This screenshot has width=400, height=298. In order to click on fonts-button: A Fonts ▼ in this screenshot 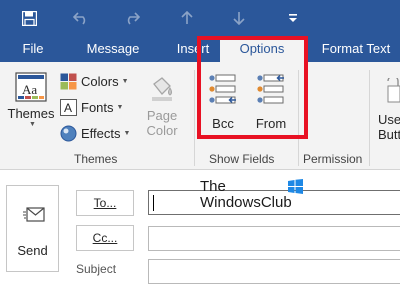, I will do `click(91, 107)`.